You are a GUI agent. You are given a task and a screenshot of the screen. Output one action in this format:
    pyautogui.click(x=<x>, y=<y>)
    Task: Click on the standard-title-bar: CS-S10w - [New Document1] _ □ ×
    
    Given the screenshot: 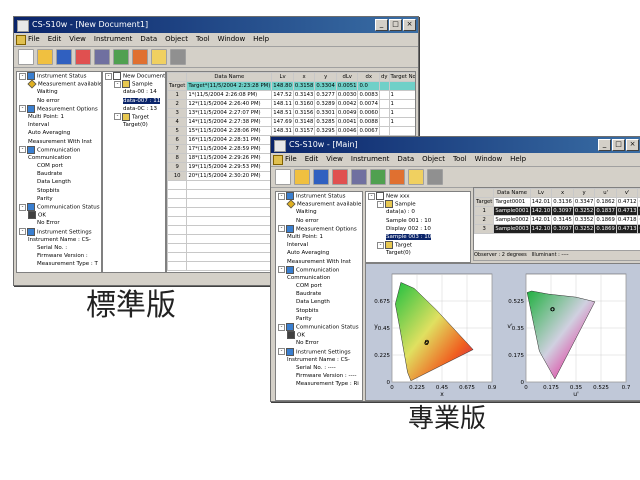 What is the action you would take?
    pyautogui.click(x=216, y=25)
    